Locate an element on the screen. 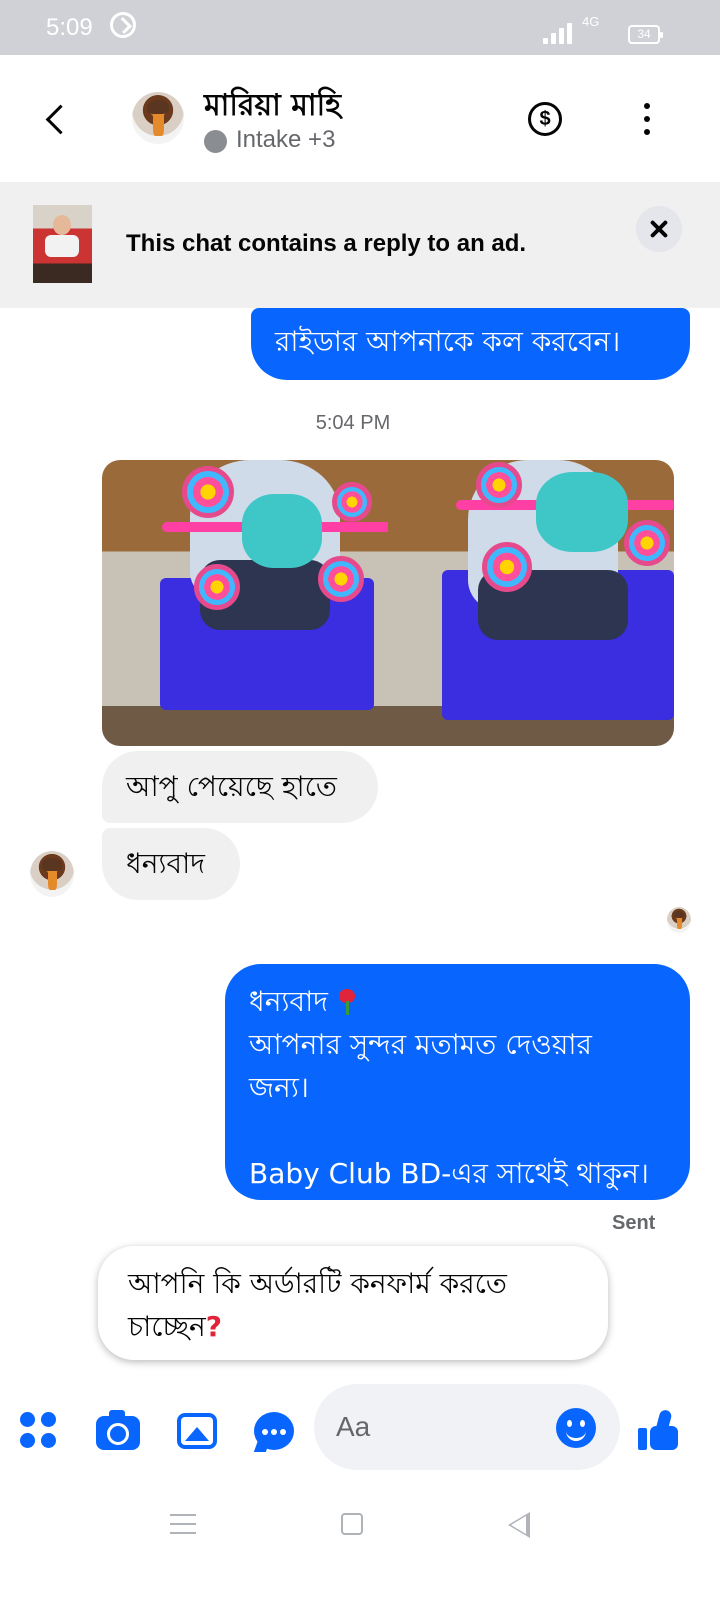 The image size is (720, 1600). contact-avatar is located at coordinates (158, 118).